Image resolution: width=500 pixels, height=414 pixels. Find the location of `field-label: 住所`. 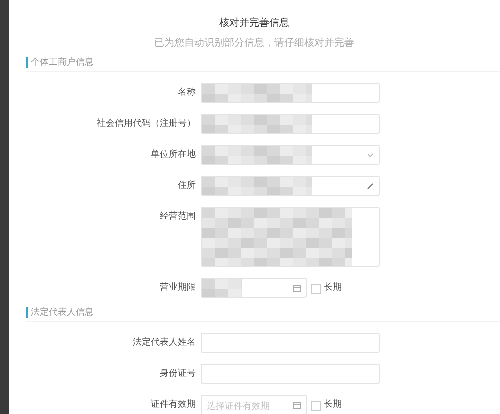

field-label: 住所 is located at coordinates (187, 186).